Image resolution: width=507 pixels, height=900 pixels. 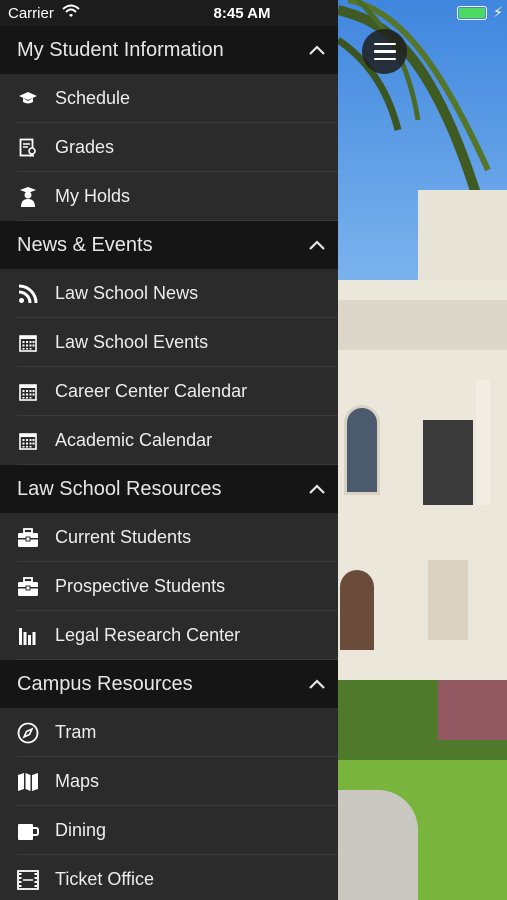 What do you see at coordinates (169, 732) in the screenshot?
I see `menu-item: Tram` at bounding box center [169, 732].